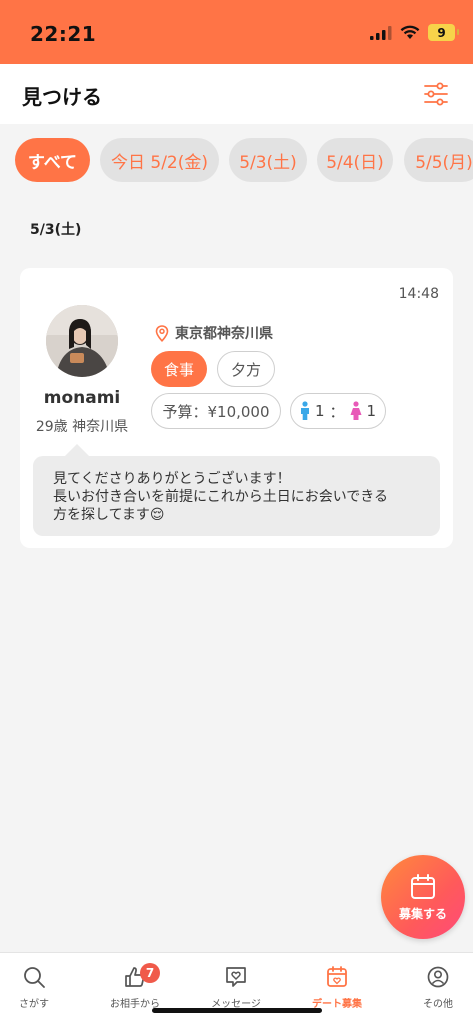 Image resolution: width=473 pixels, height=1024 pixels. I want to click on nav-other: その他, so click(432, 987).